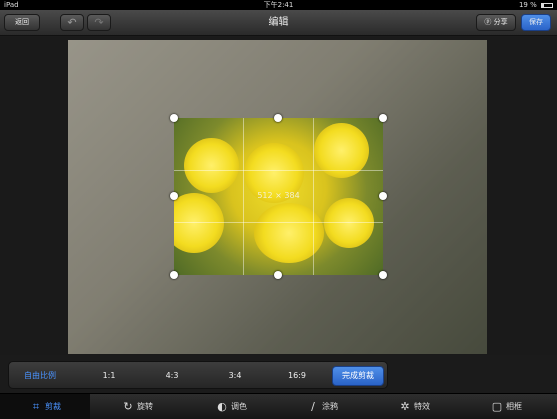 This screenshot has width=557, height=419. I want to click on color-icon: ◐, so click(222, 406).